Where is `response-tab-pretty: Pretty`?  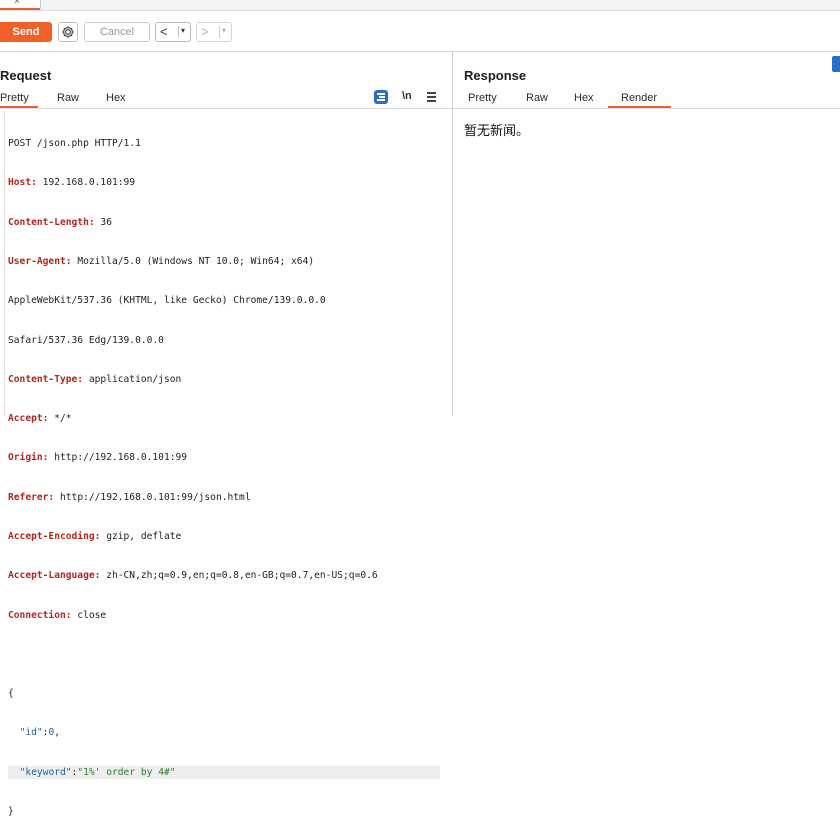 response-tab-pretty: Pretty is located at coordinates (482, 98).